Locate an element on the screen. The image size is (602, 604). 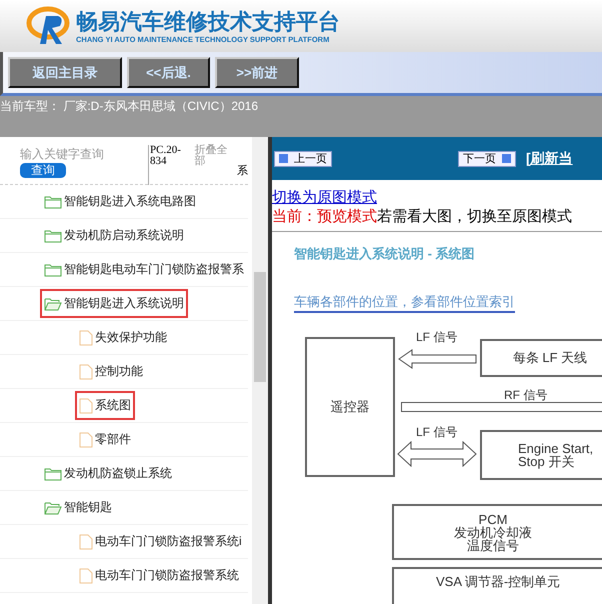
next-page-button: 下一页 is located at coordinates (487, 158).